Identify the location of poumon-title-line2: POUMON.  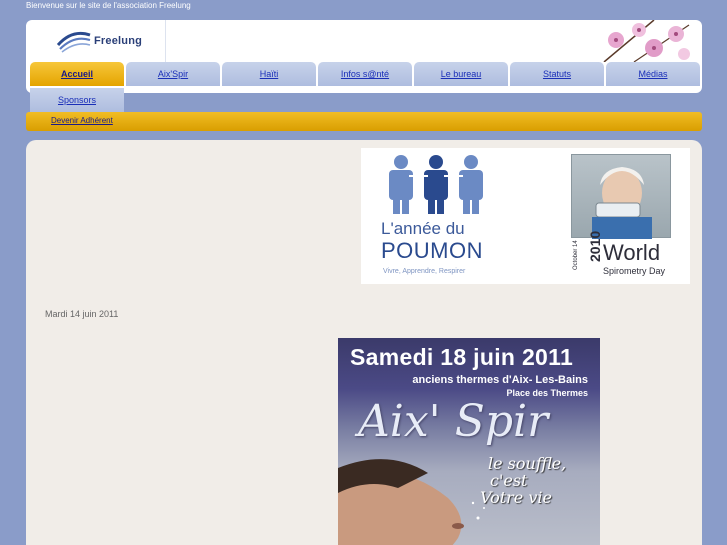
(432, 250).